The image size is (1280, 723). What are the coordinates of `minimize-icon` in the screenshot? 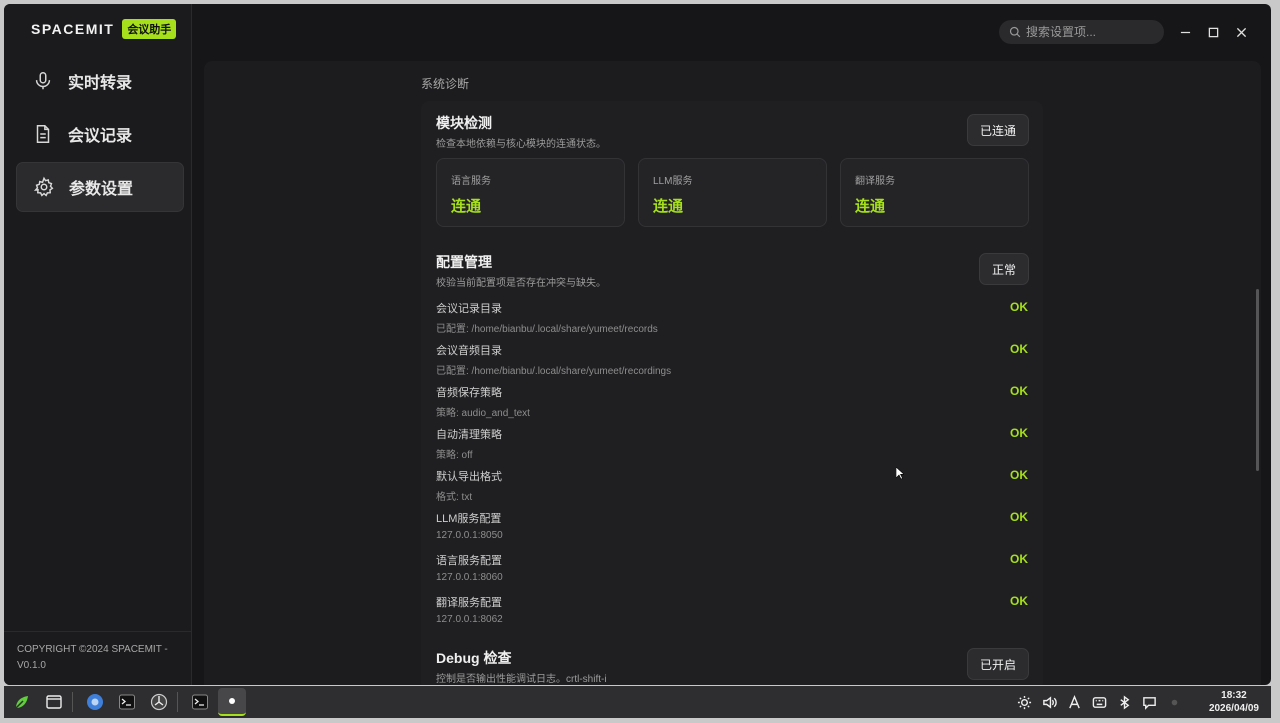 It's located at (1185, 32).